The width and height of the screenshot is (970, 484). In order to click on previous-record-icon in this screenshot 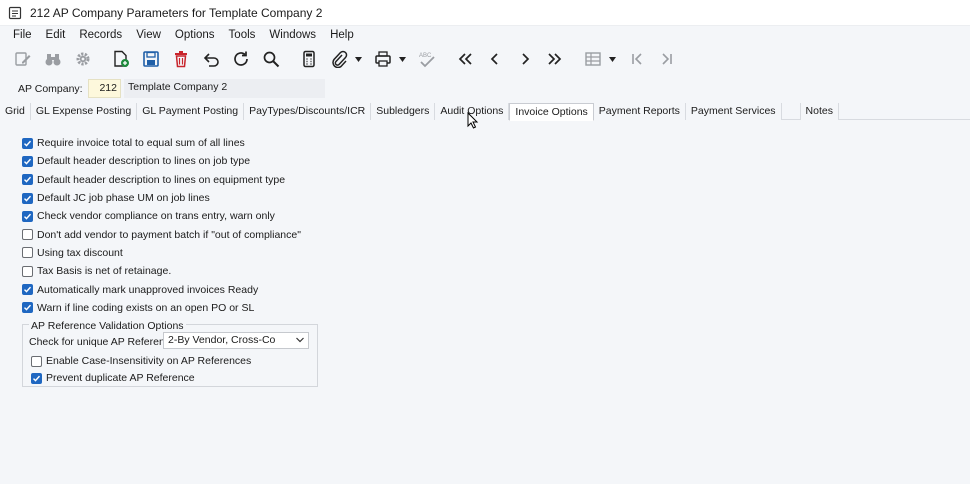, I will do `click(494, 59)`.